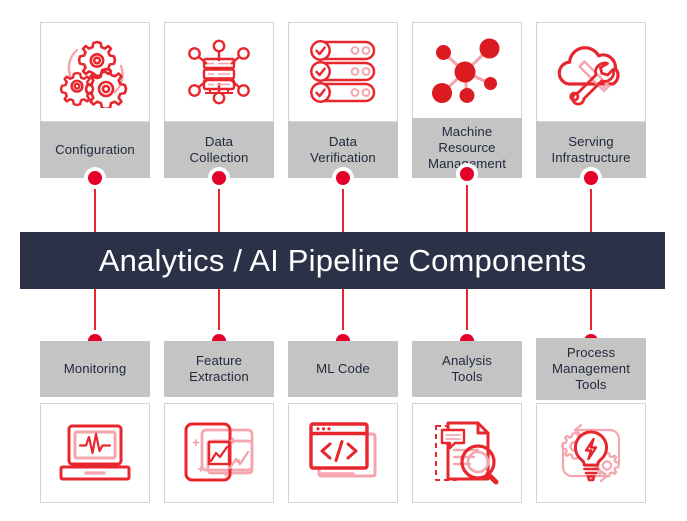 The width and height of the screenshot is (687, 521). I want to click on label-card-data-collection: Data Collection, so click(219, 150).